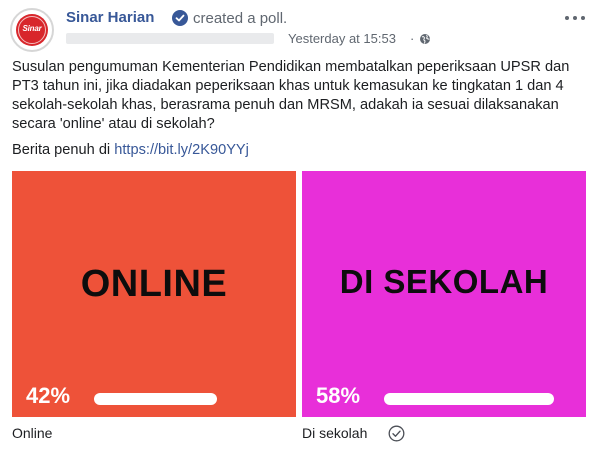  I want to click on globe-icon, so click(425, 41).